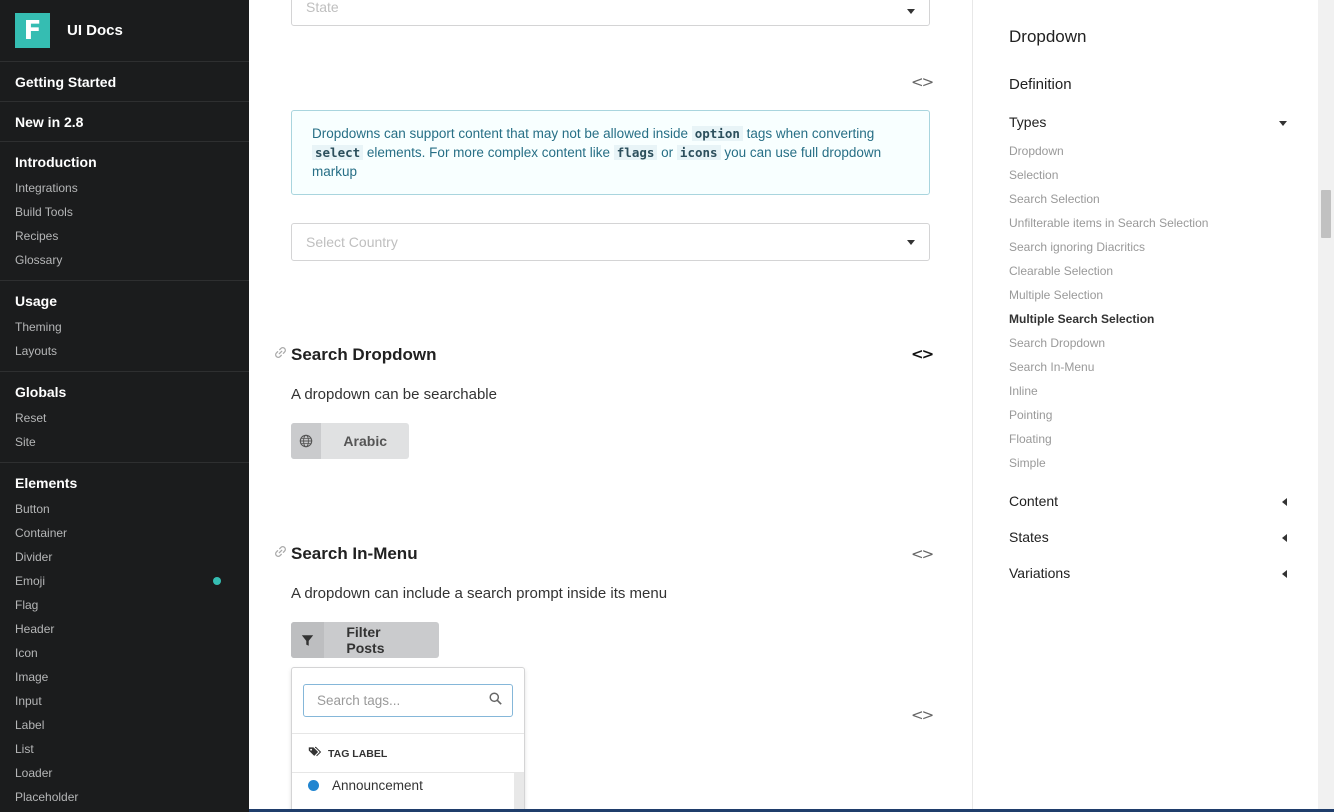  I want to click on nav-item-theming: Theming, so click(124, 327).